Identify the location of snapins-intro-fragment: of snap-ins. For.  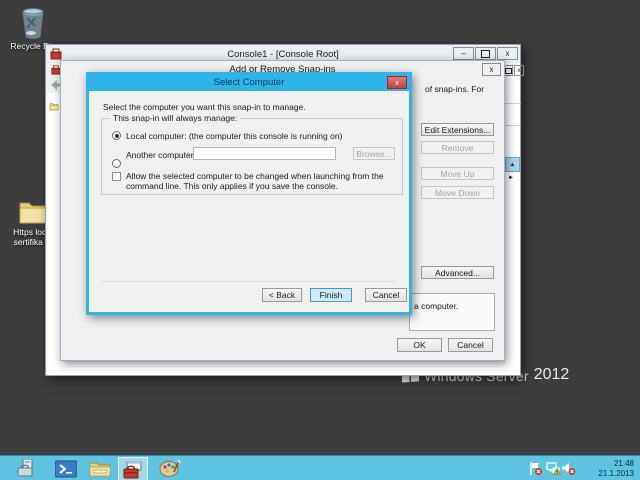
(455, 89).